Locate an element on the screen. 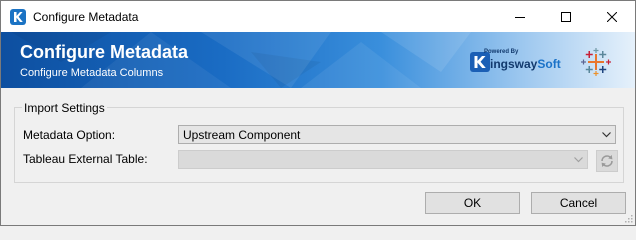 This screenshot has height=240, width=636. banner-subtitle: Configure Metadata Columns is located at coordinates (92, 73).